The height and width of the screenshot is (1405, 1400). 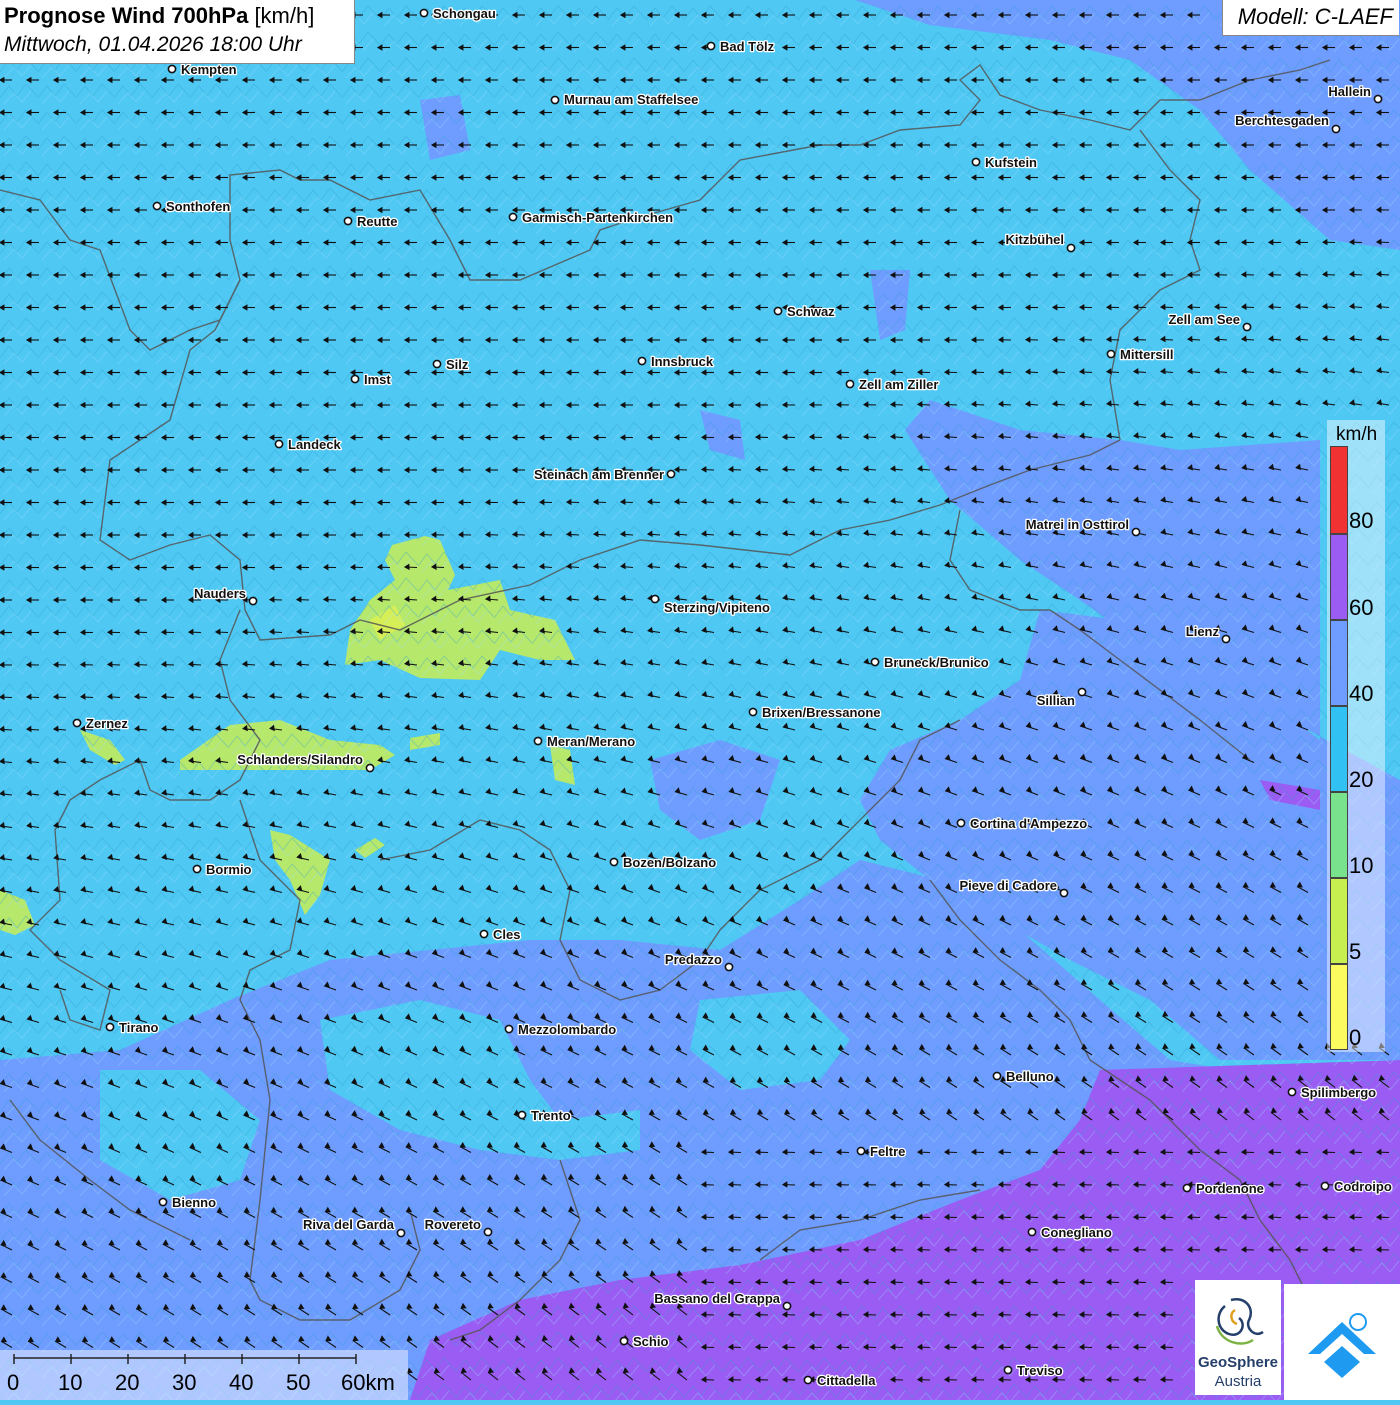 I want to click on city-dot-landeck, so click(x=278, y=443).